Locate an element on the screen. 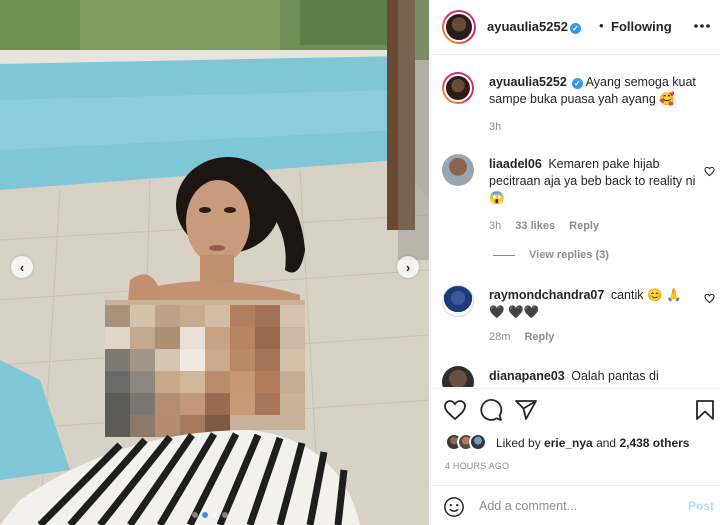 This screenshot has height=525, width=720. comment-username: raymondchandra07 is located at coordinates (546, 295).